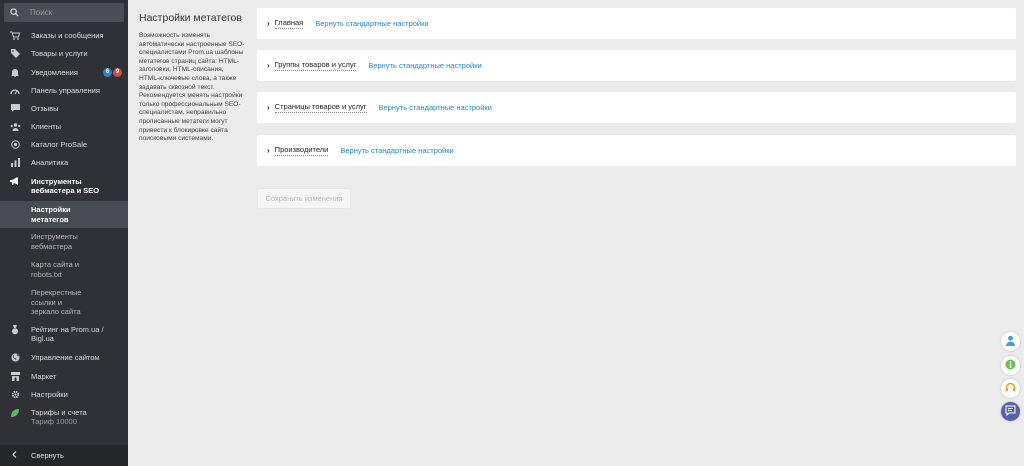 The width and height of the screenshot is (1024, 466). I want to click on sidebar-item-analytics: Аналитика, so click(64, 162).